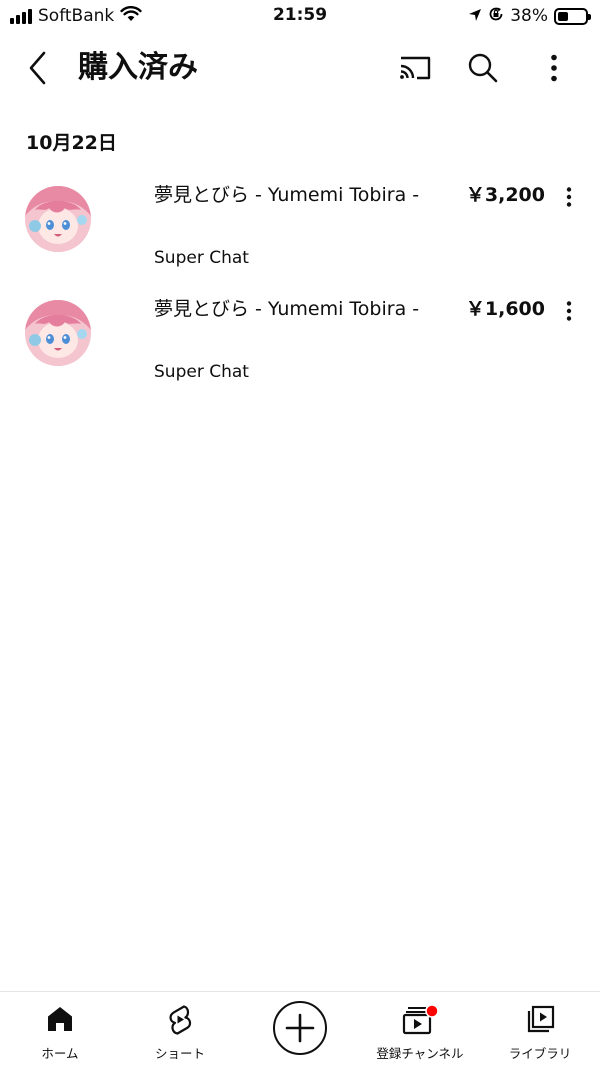 This screenshot has width=600, height=1067. I want to click on shorts-icon, so click(180, 1020).